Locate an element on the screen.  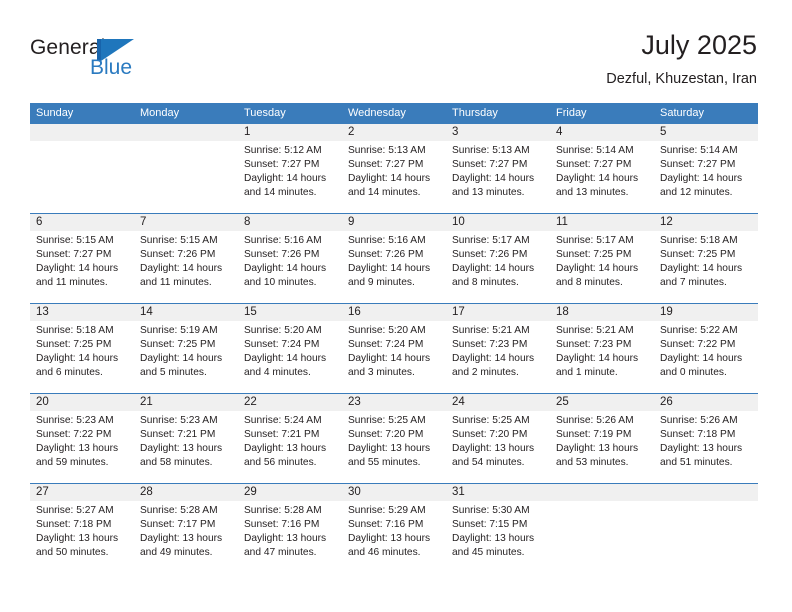
day-number: 5 is located at coordinates (706, 132).